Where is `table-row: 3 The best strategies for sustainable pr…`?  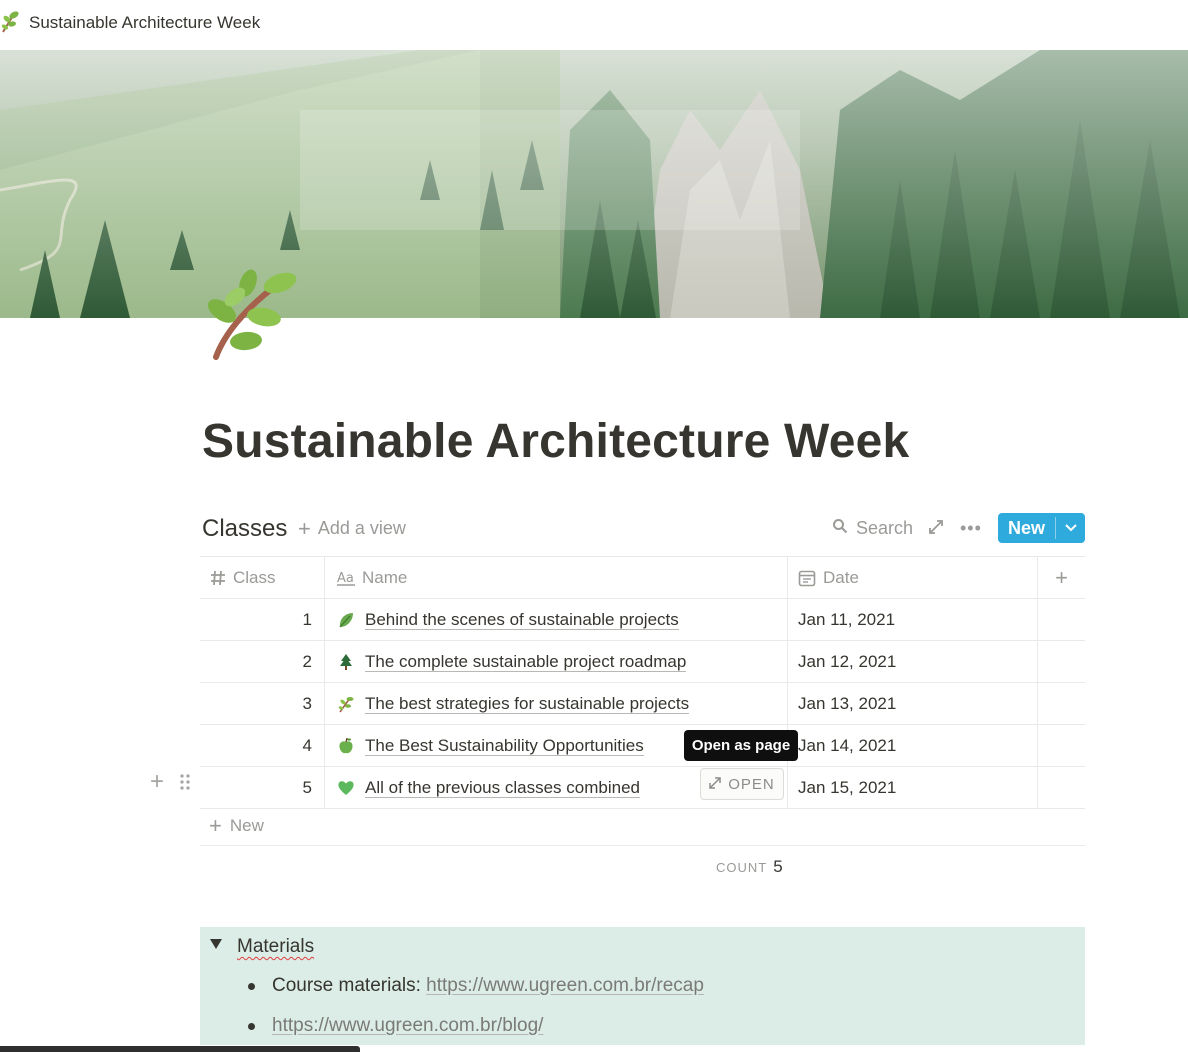
table-row: 3 The best strategies for sustainable pr… is located at coordinates (642, 704).